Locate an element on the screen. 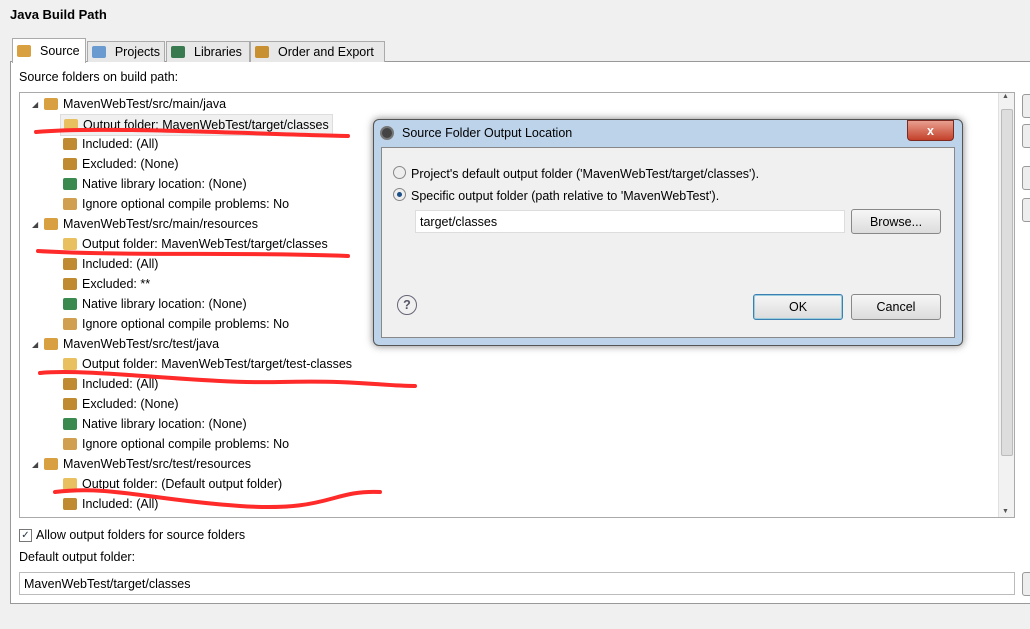  ok-button: OK is located at coordinates (798, 307).